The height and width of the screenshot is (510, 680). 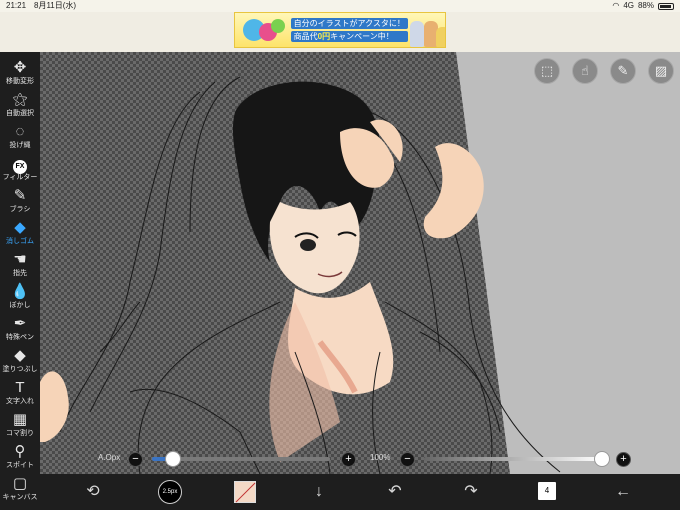 What do you see at coordinates (547, 491) in the screenshot?
I see `layers-button: 4` at bounding box center [547, 491].